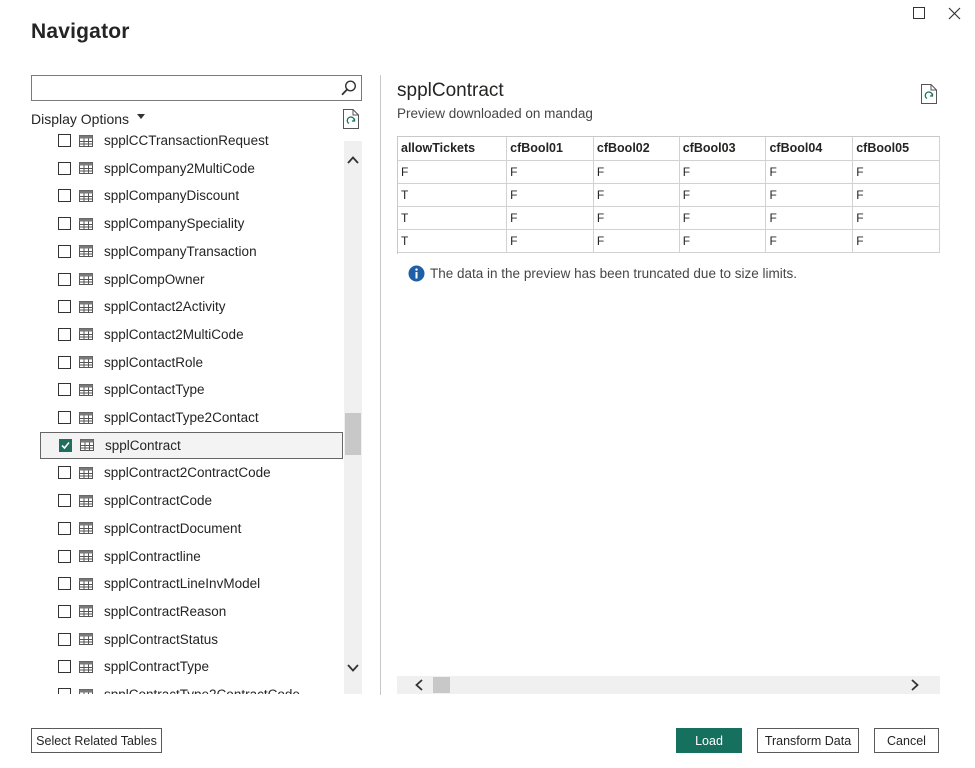 The width and height of the screenshot is (975, 768). I want to click on list-item: spplCompany2MultiCode, so click(191, 168).